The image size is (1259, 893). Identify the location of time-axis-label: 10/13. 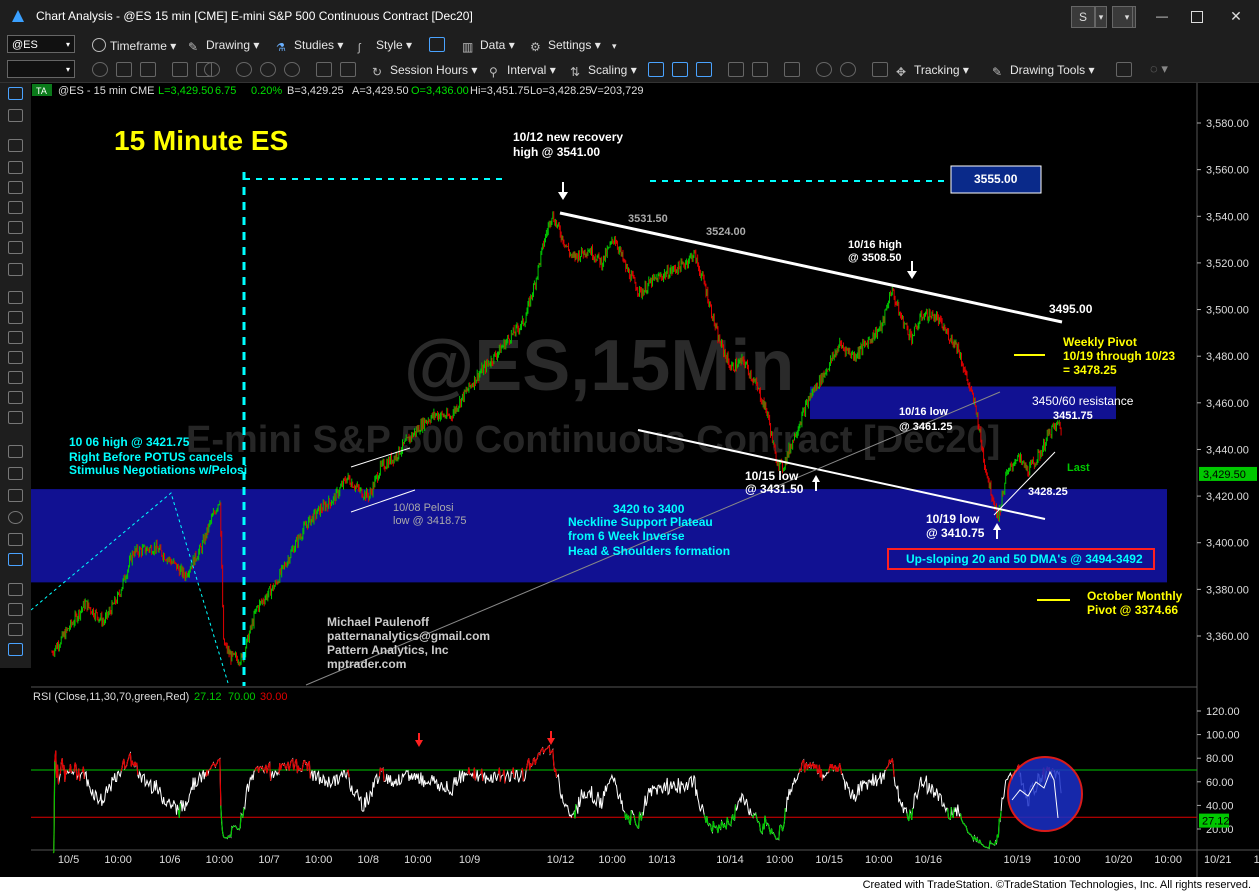
(662, 860).